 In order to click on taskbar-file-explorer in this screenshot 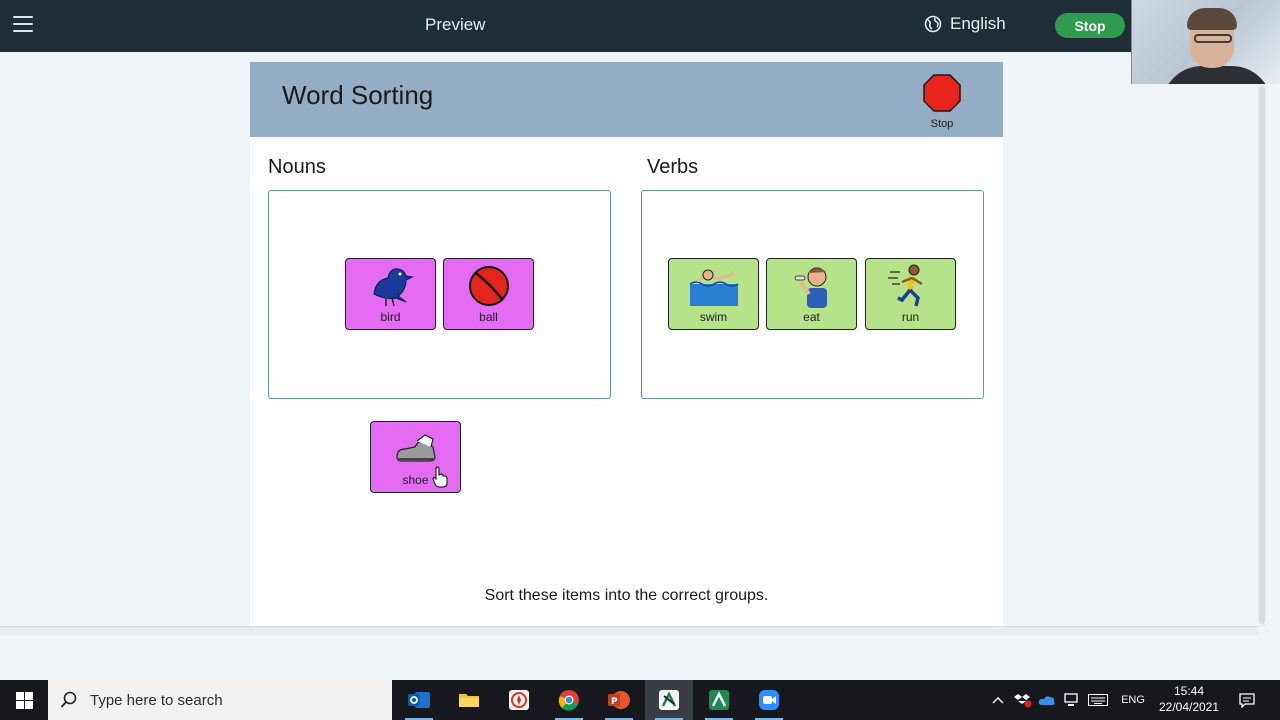, I will do `click(469, 700)`.